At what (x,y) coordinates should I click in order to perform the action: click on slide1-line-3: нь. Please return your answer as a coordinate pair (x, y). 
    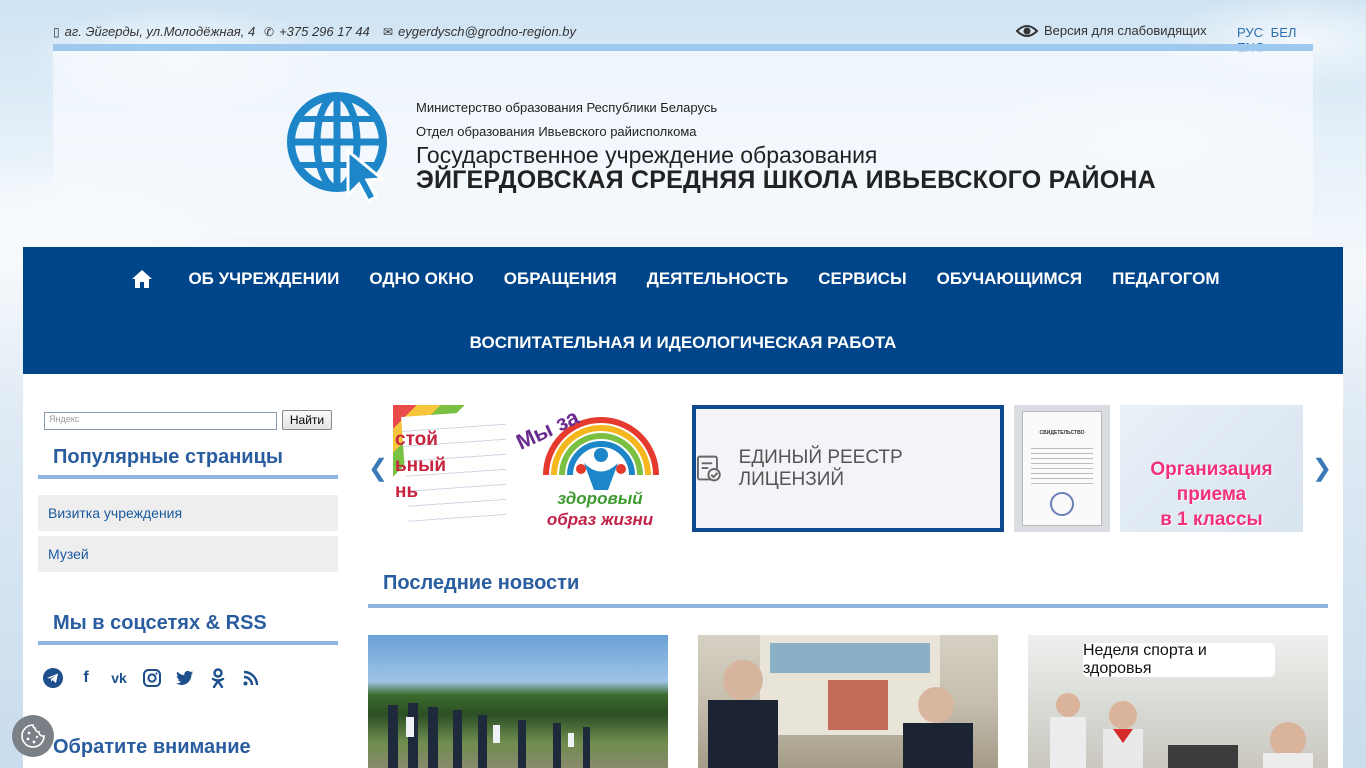
    Looking at the image, I should click on (407, 491).